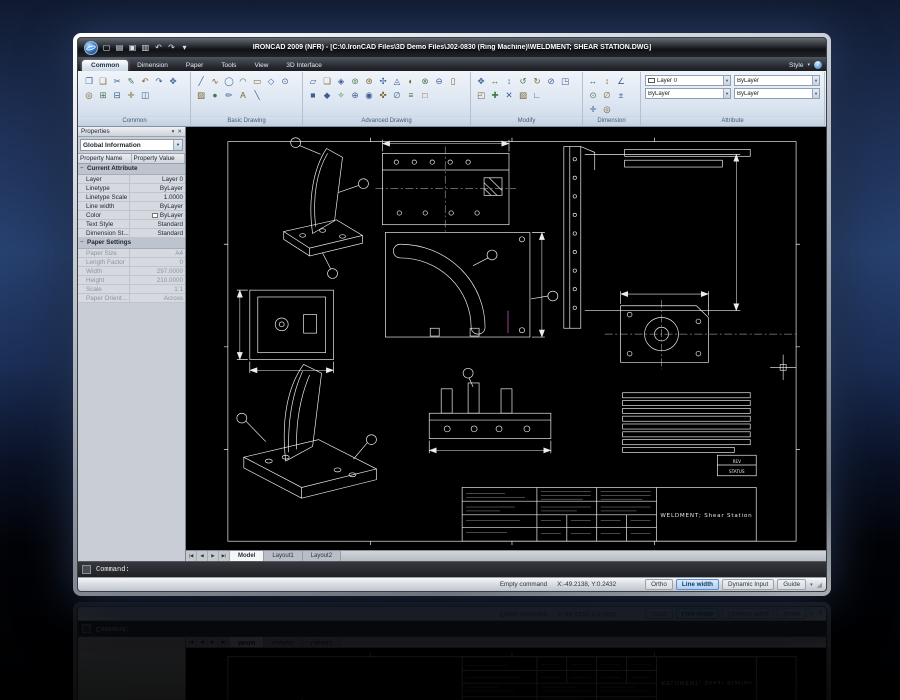  Describe the element at coordinates (131, 145) in the screenshot. I see `global-information-dropdown: Global Information ▾` at that location.